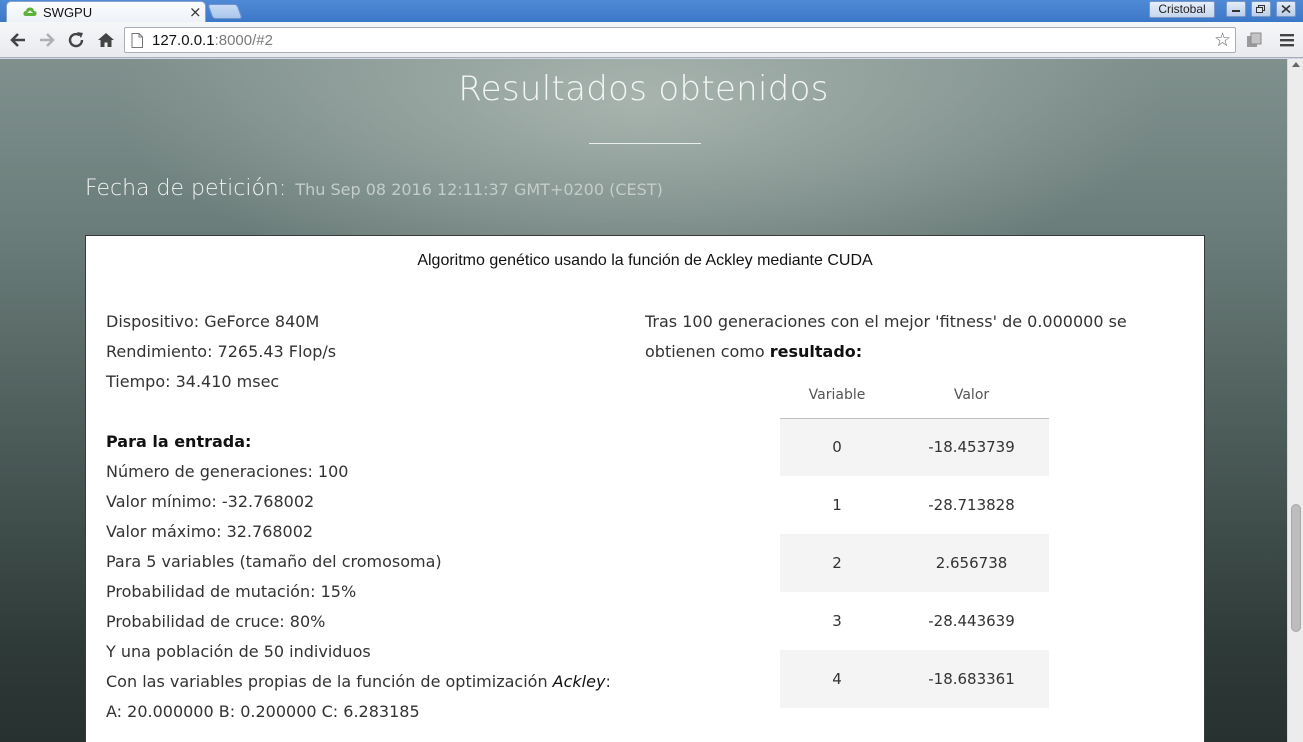 The image size is (1303, 742). I want to click on menu-icon, so click(1287, 40).